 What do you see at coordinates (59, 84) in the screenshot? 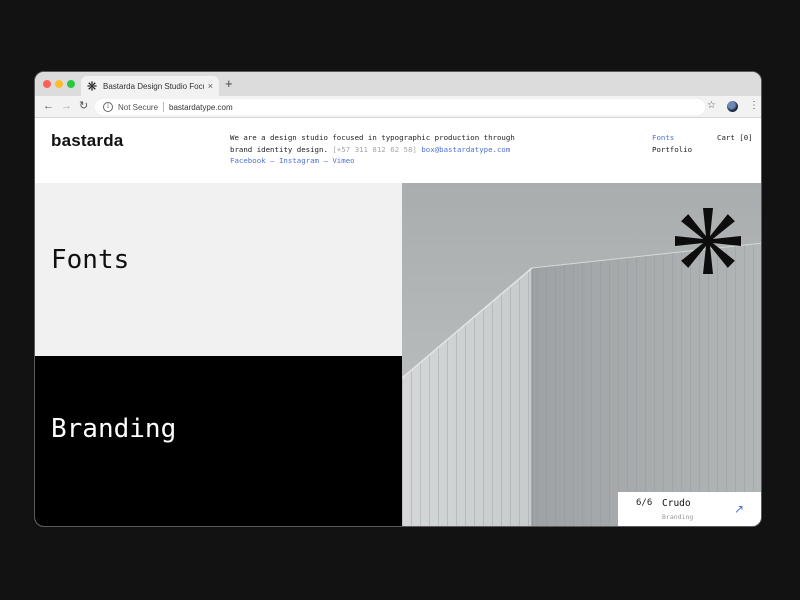
I see `minimize-window-button` at bounding box center [59, 84].